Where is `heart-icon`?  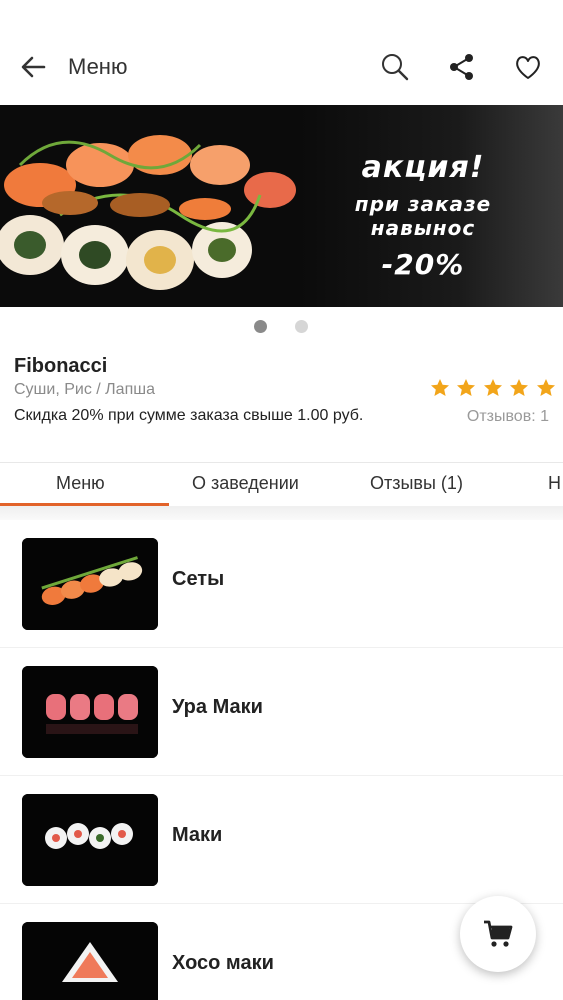 heart-icon is located at coordinates (528, 67).